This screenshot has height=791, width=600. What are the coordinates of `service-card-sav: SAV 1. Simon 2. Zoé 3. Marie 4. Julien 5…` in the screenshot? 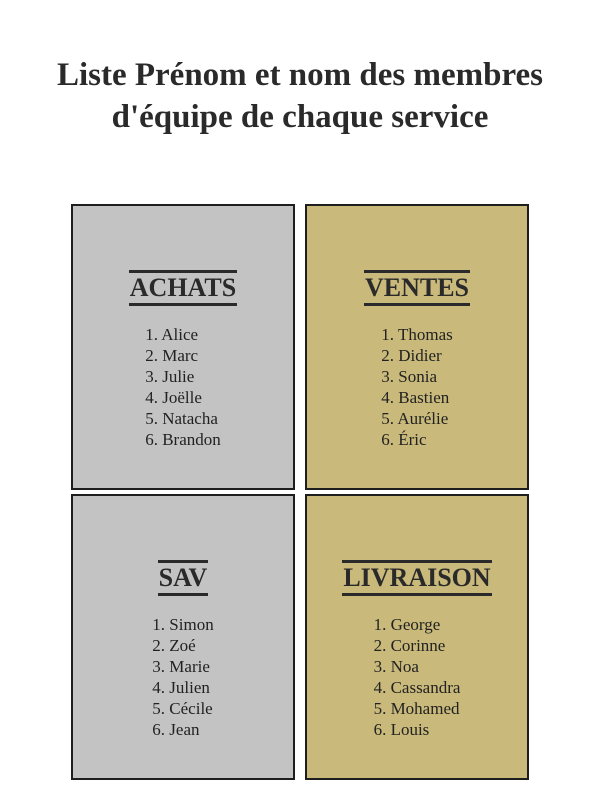 It's located at (183, 637).